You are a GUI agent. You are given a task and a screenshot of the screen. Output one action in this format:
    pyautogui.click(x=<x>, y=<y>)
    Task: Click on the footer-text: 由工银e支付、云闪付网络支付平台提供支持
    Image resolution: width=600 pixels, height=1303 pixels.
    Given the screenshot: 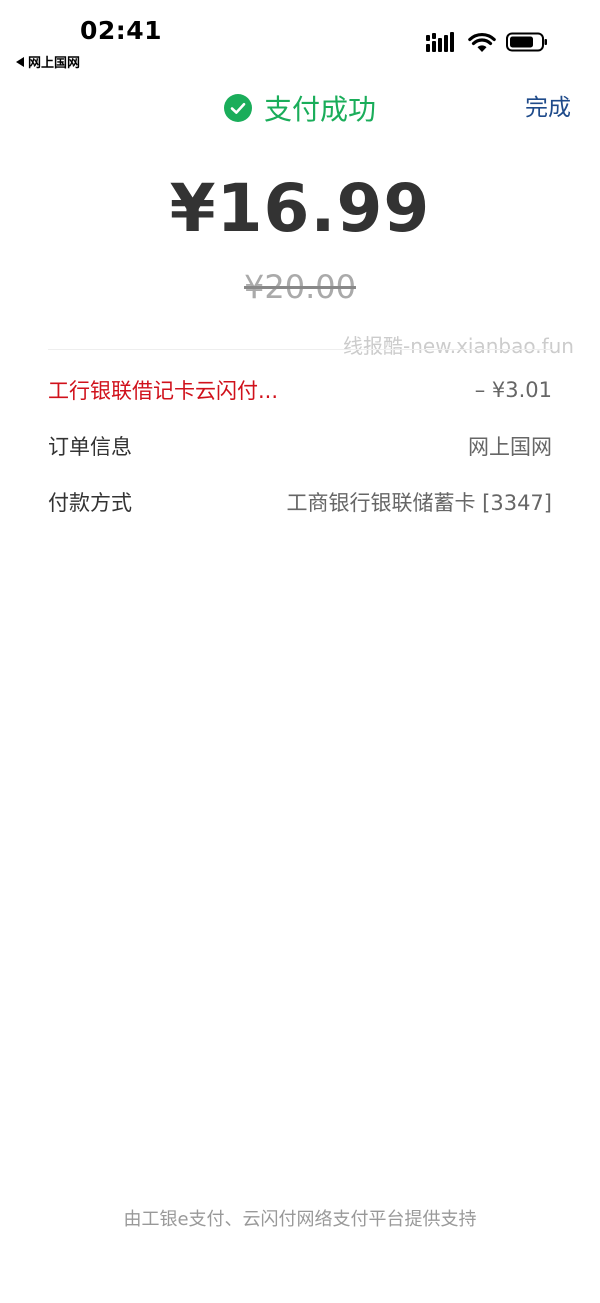 What is the action you would take?
    pyautogui.click(x=300, y=1219)
    